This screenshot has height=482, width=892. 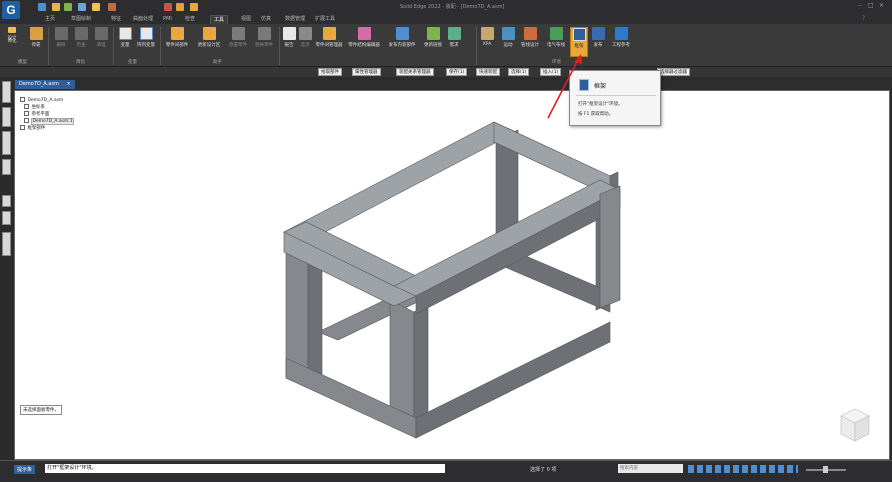 I want to click on tree-node-reference-planes: 参考平面, so click(x=36, y=114).